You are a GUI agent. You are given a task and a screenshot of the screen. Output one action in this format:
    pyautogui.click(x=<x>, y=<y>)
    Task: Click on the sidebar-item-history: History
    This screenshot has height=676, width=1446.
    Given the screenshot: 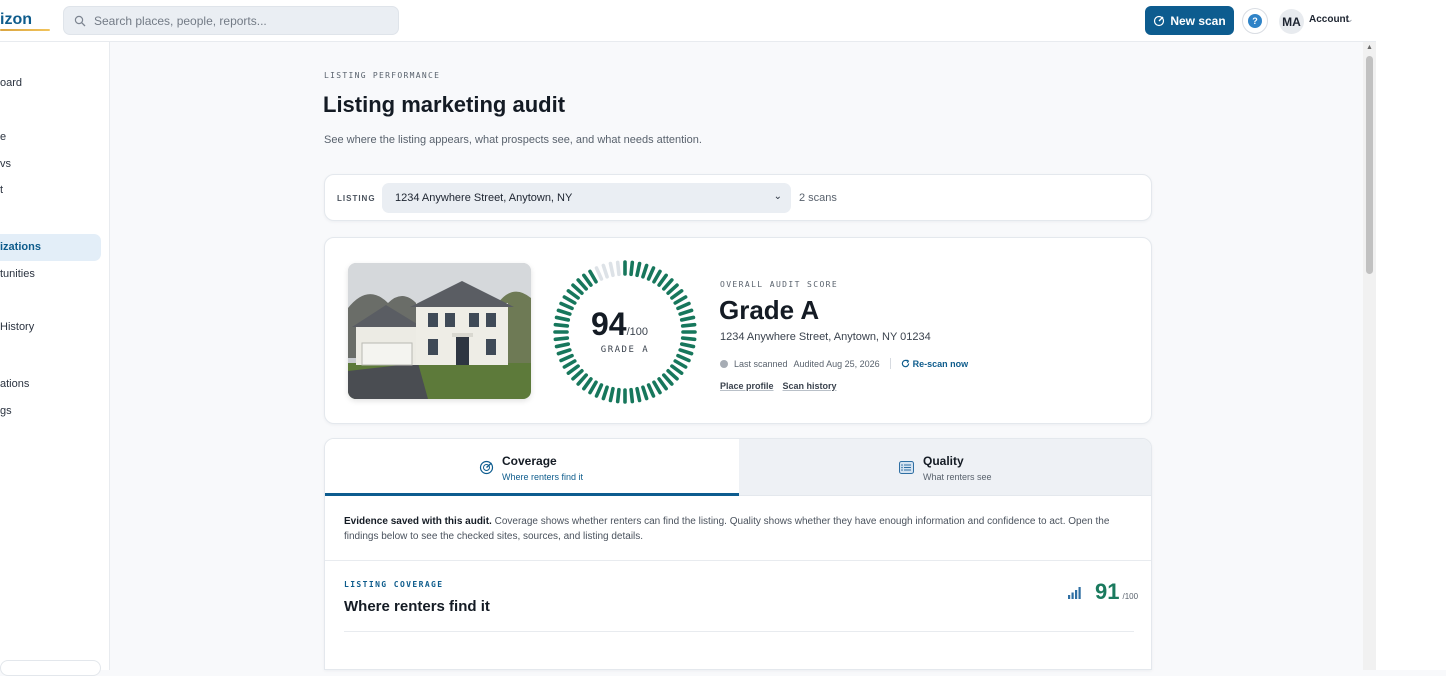 What is the action you would take?
    pyautogui.click(x=17, y=327)
    